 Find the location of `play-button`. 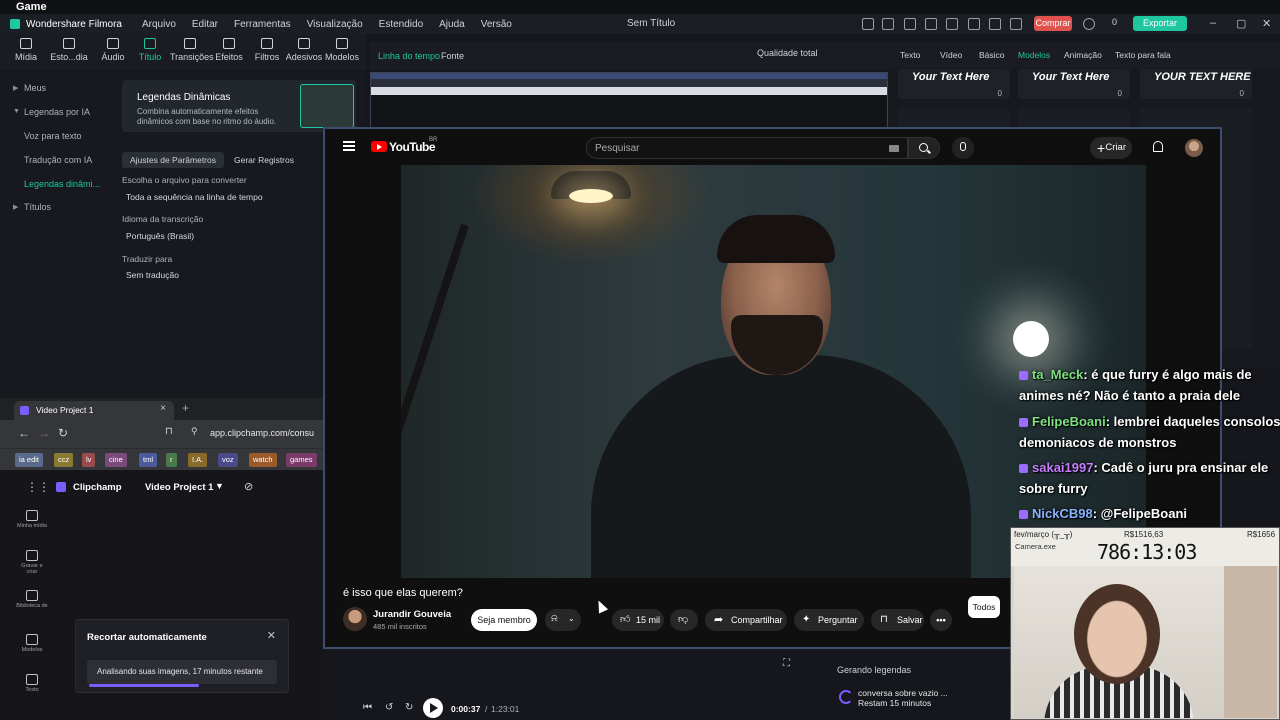

play-button is located at coordinates (433, 708).